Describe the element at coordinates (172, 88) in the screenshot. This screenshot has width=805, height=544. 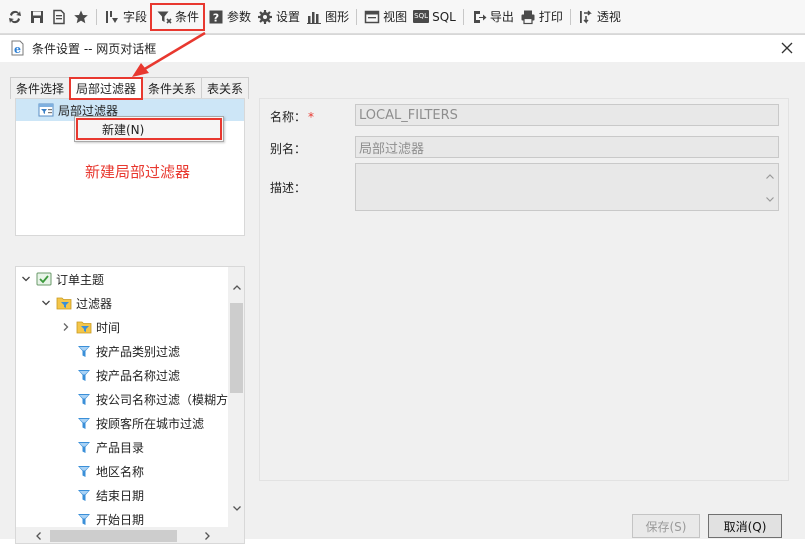
I see `tab-condition-relation: 条件关系` at that location.